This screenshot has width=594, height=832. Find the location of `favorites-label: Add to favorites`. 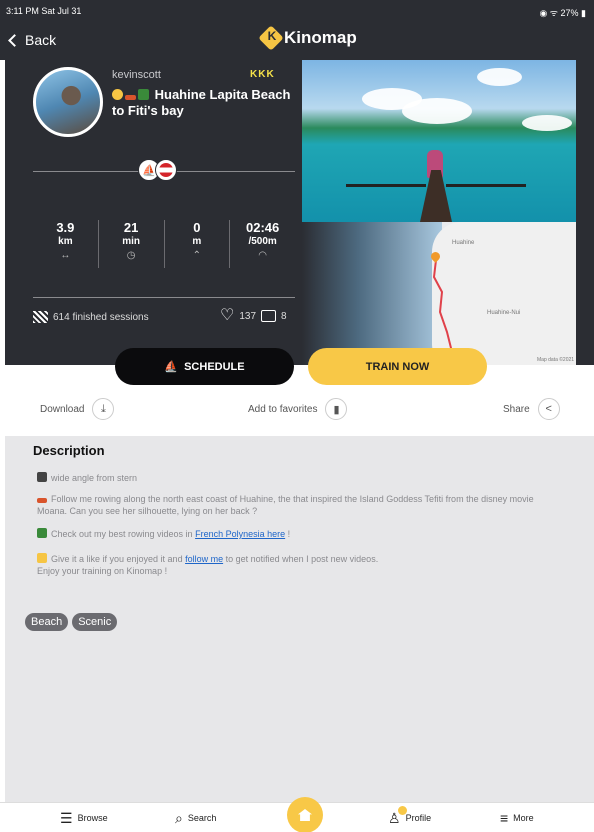

favorites-label: Add to favorites is located at coordinates (283, 409).